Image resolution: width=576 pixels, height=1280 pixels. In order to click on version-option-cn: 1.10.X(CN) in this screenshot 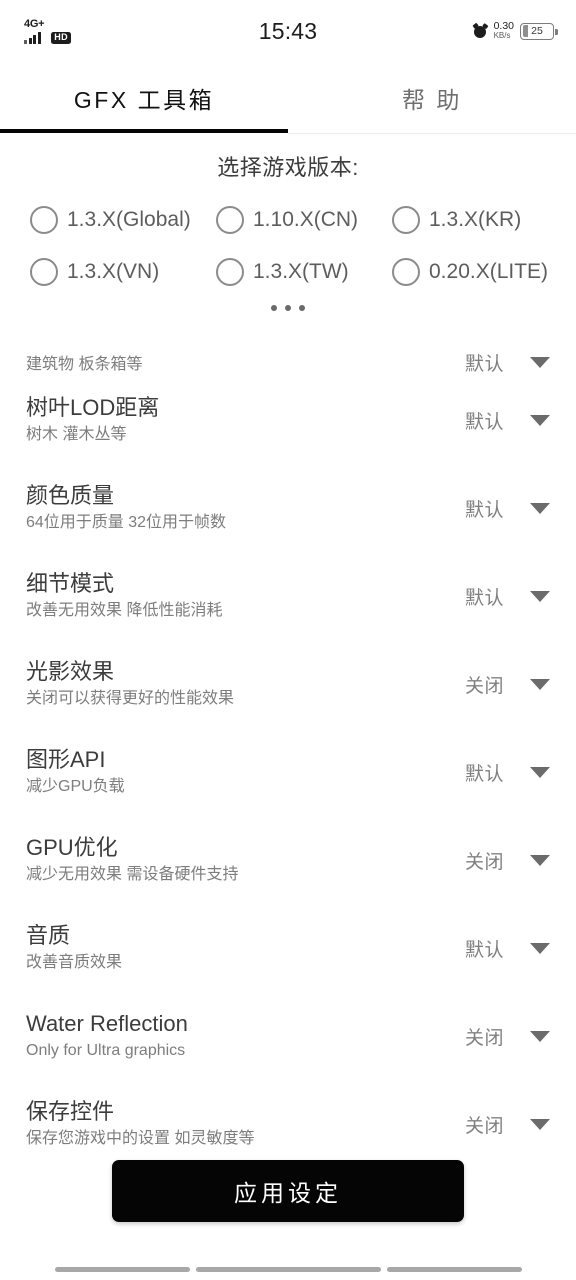, I will do `click(304, 220)`.